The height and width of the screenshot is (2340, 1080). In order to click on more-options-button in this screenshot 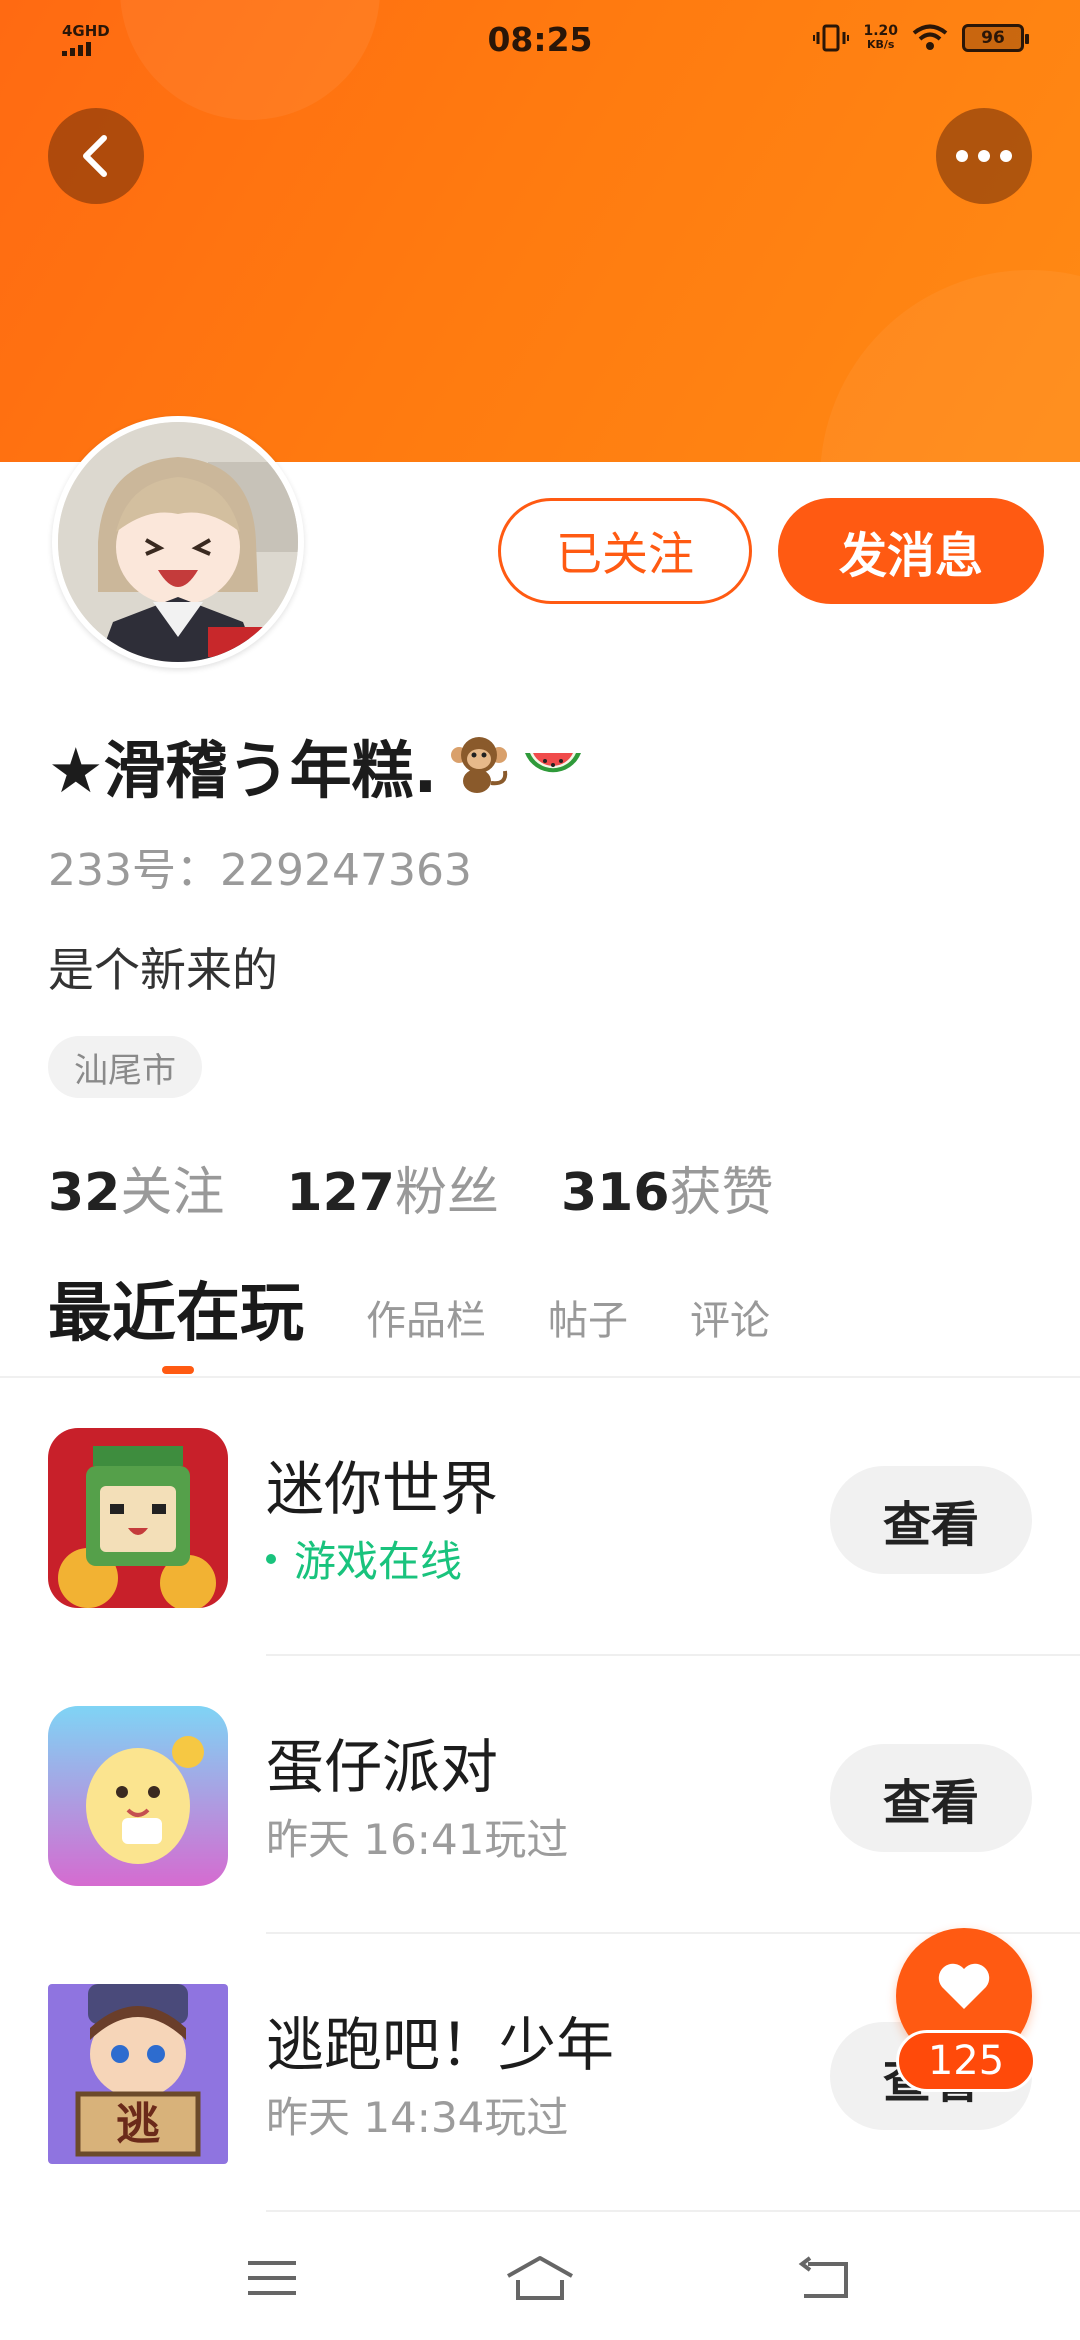, I will do `click(984, 156)`.